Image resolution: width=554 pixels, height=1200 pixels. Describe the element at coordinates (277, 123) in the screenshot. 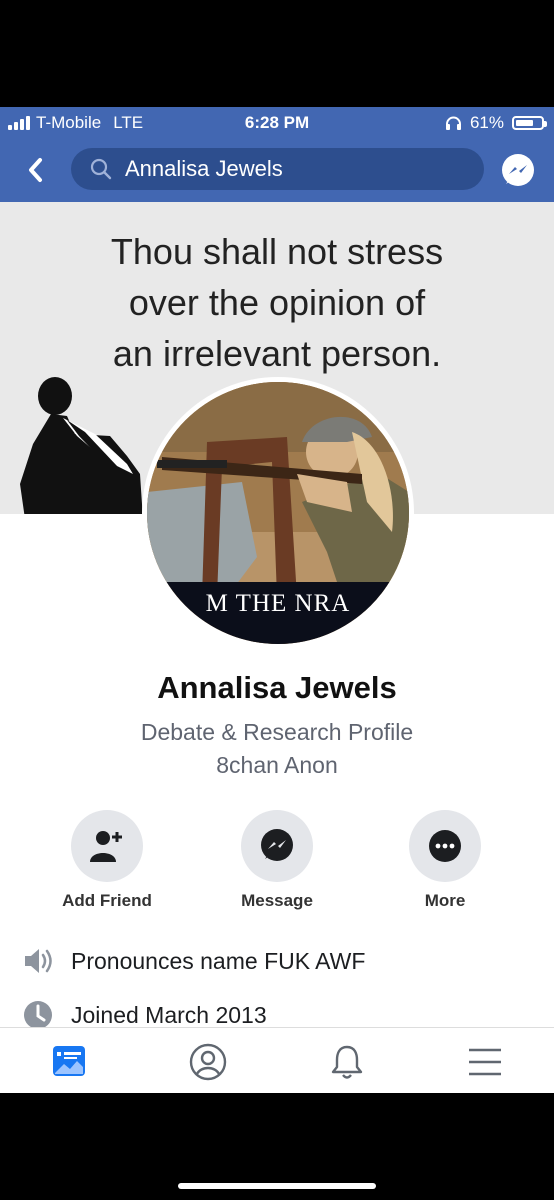

I see `status-bar: T-Mobile LTE 6:28 PM 61%` at that location.